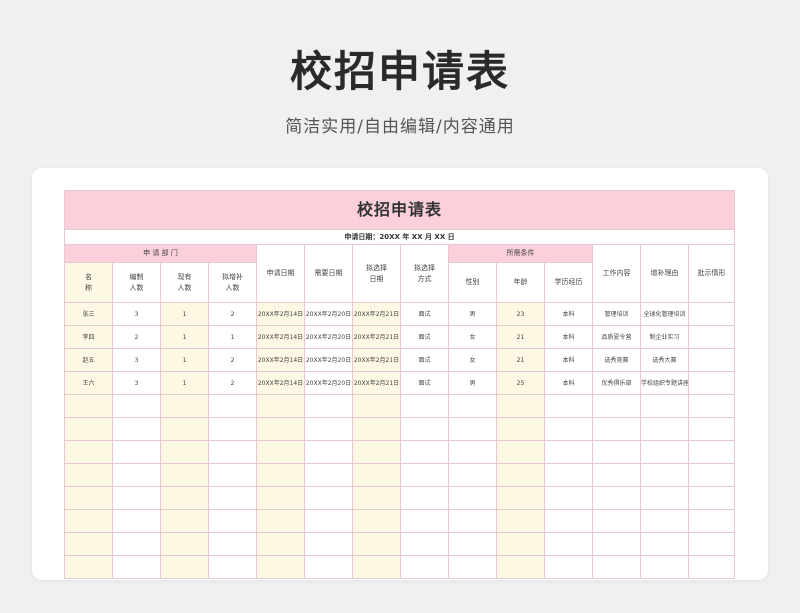 This screenshot has height=613, width=800. What do you see at coordinates (520, 314) in the screenshot?
I see `table-cell: 23` at bounding box center [520, 314].